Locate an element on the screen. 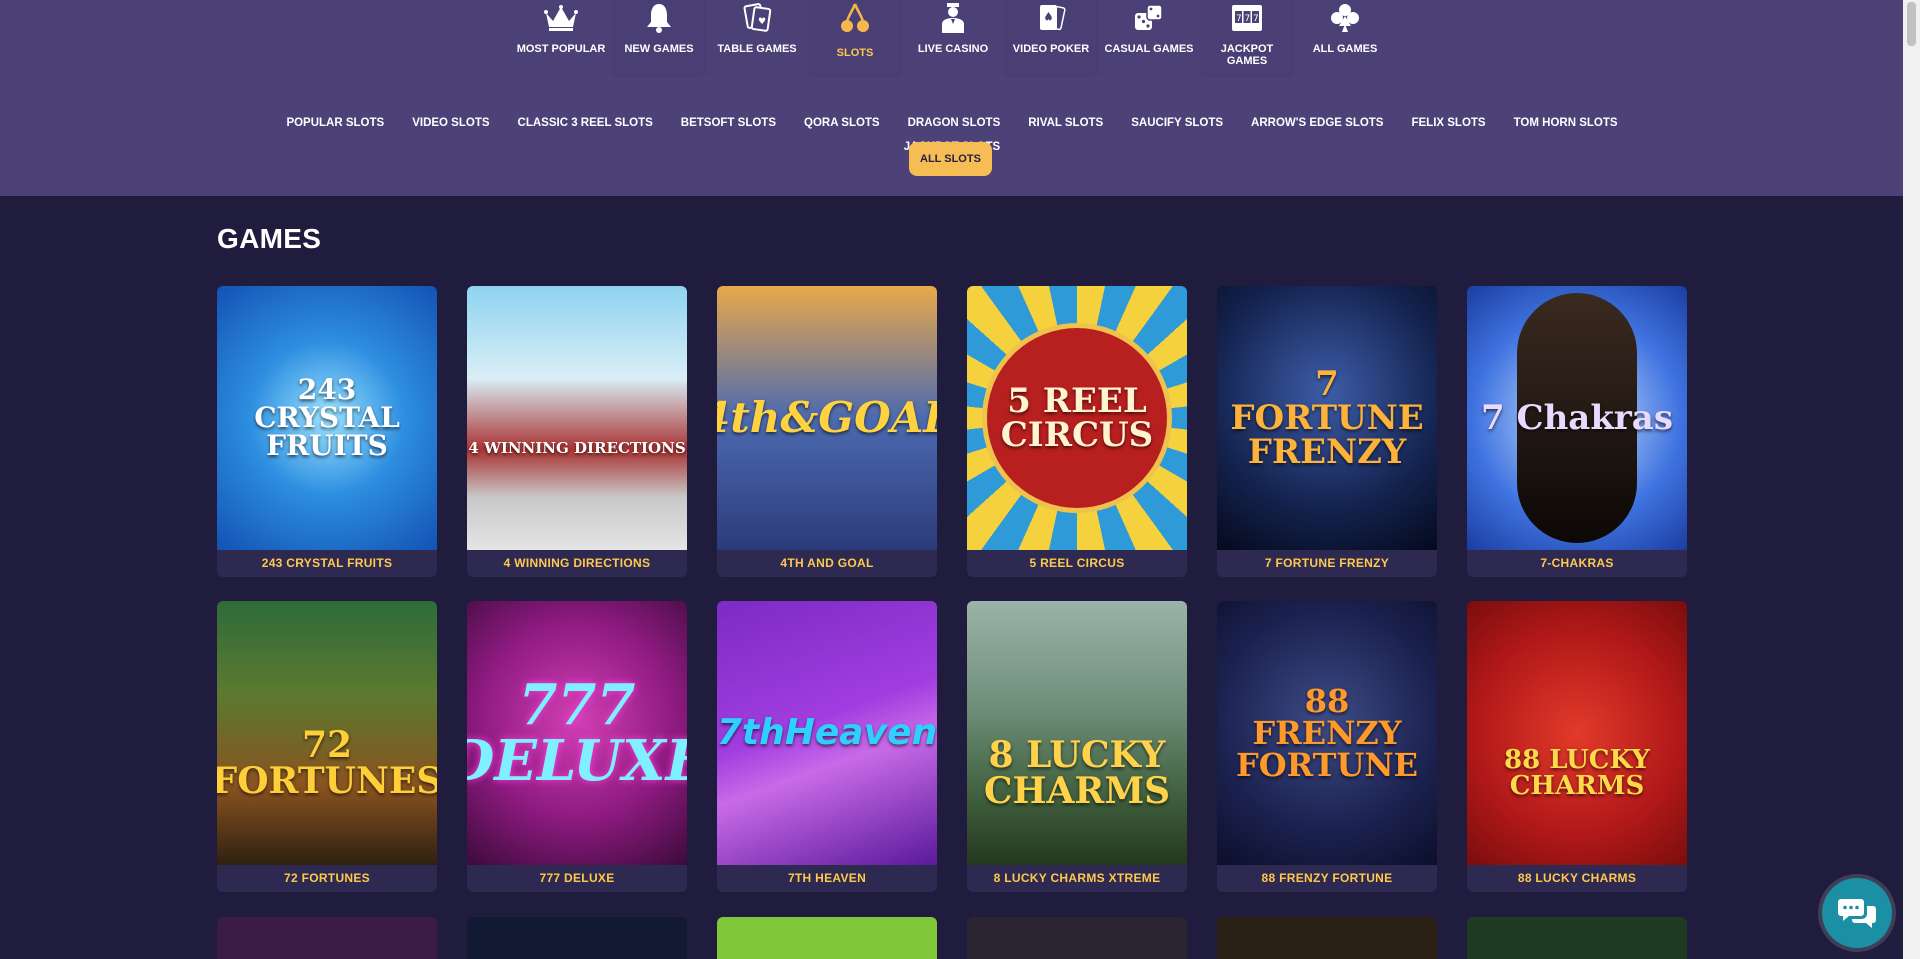 The image size is (1920, 959). category-label: CASUAL GAMES is located at coordinates (1149, 49).